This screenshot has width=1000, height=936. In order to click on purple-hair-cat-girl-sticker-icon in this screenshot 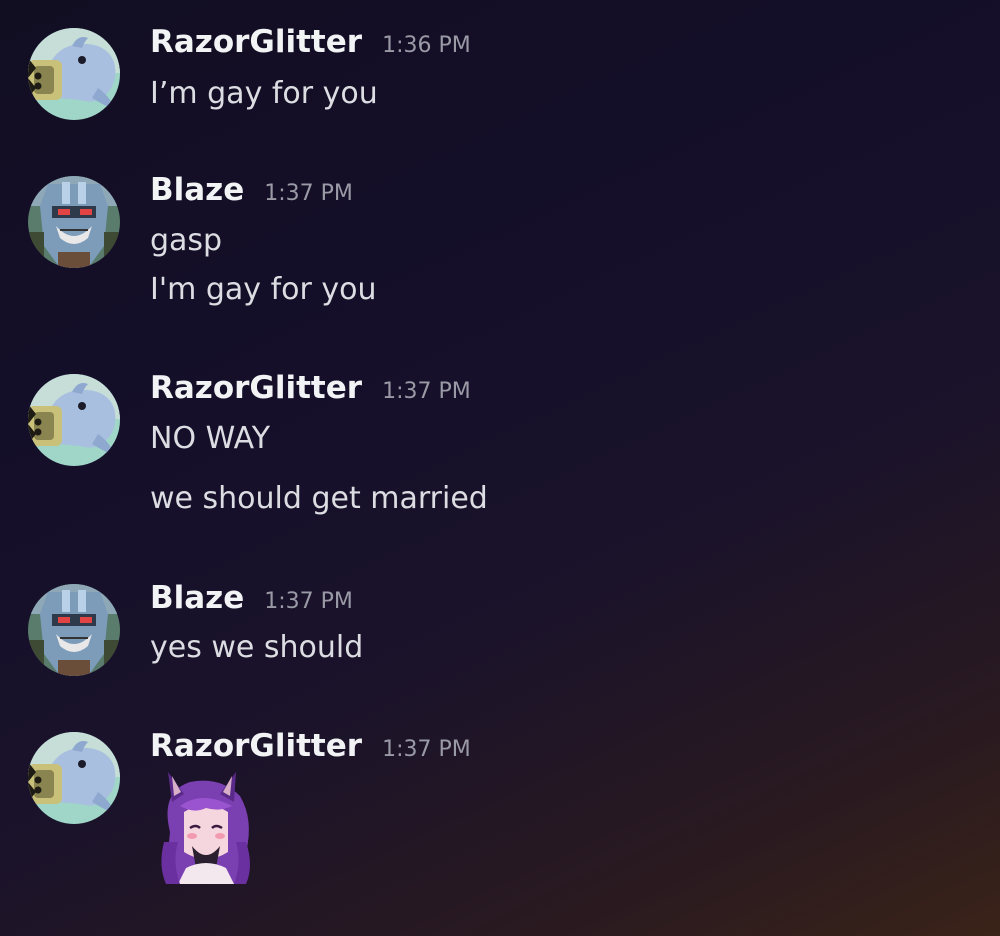, I will do `click(206, 828)`.